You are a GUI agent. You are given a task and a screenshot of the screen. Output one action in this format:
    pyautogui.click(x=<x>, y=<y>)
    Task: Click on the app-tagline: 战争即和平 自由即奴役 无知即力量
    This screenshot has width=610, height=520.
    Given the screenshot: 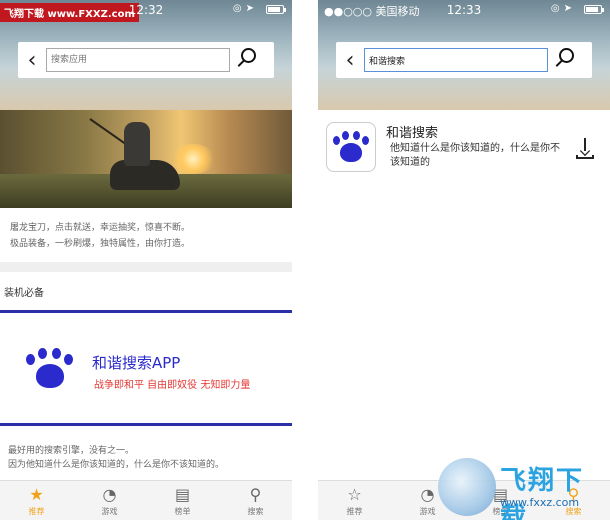 What is the action you would take?
    pyautogui.click(x=172, y=385)
    